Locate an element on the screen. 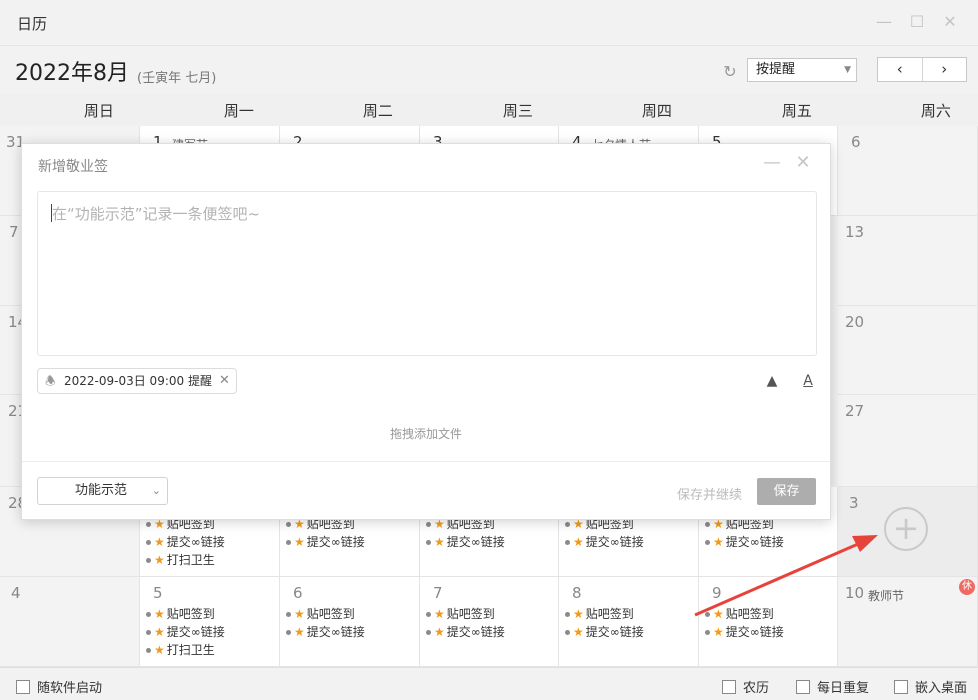 The image size is (978, 700). window-title: 日历 is located at coordinates (32, 24).